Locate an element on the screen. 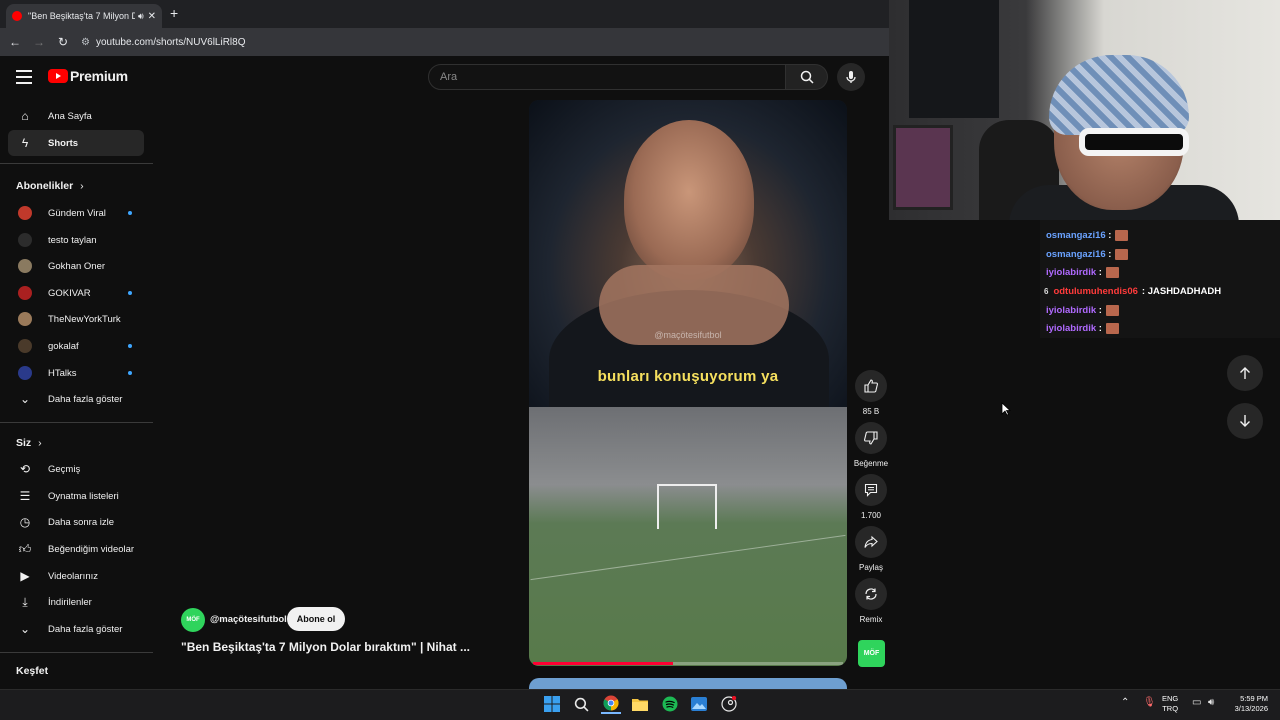 The height and width of the screenshot is (720, 1280). download-icon: ⤓ is located at coordinates (25, 601).